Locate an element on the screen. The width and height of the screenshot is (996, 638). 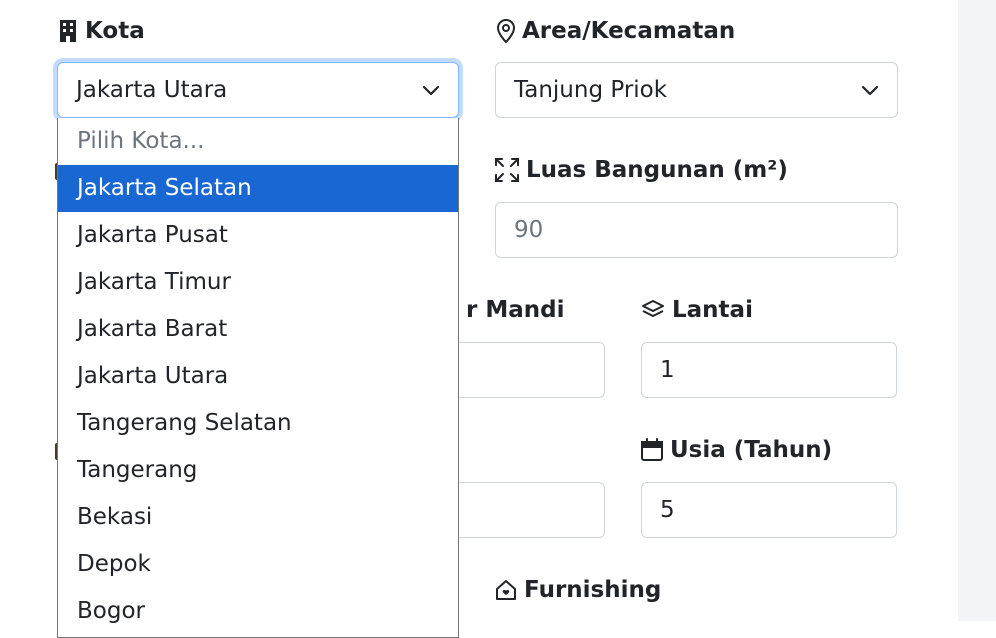
area-select: Tanjung Priok is located at coordinates (696, 90).